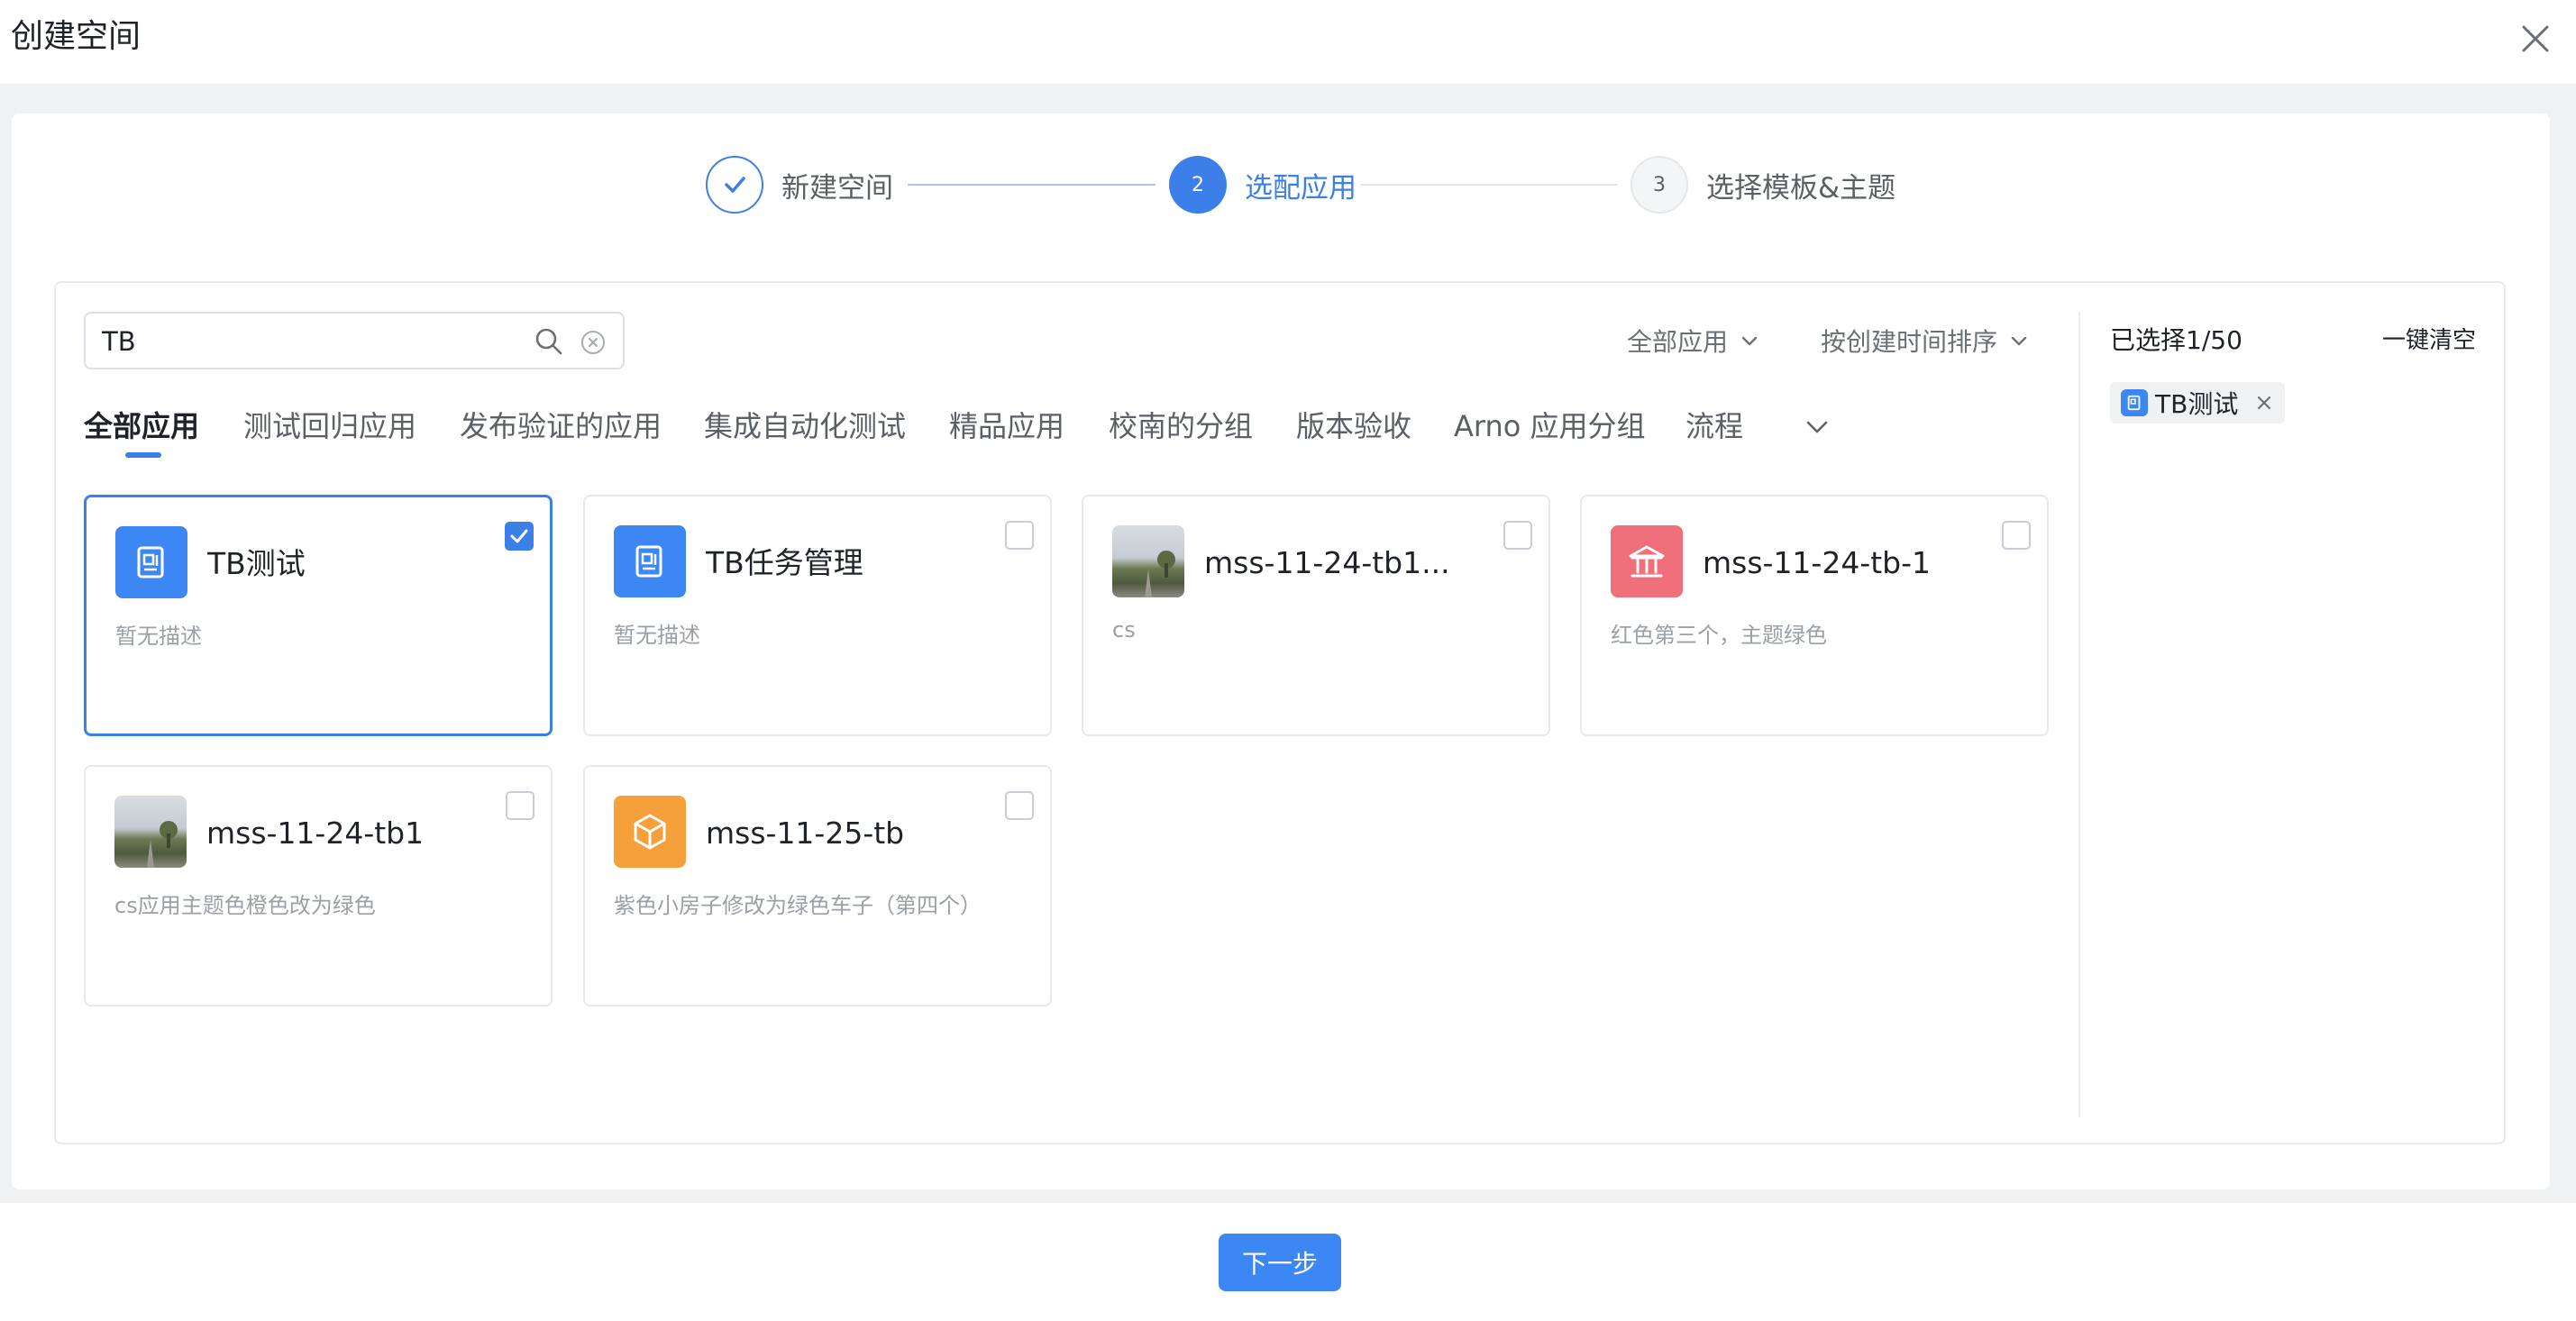 This screenshot has height=1321, width=2576. I want to click on search-field, so click(354, 341).